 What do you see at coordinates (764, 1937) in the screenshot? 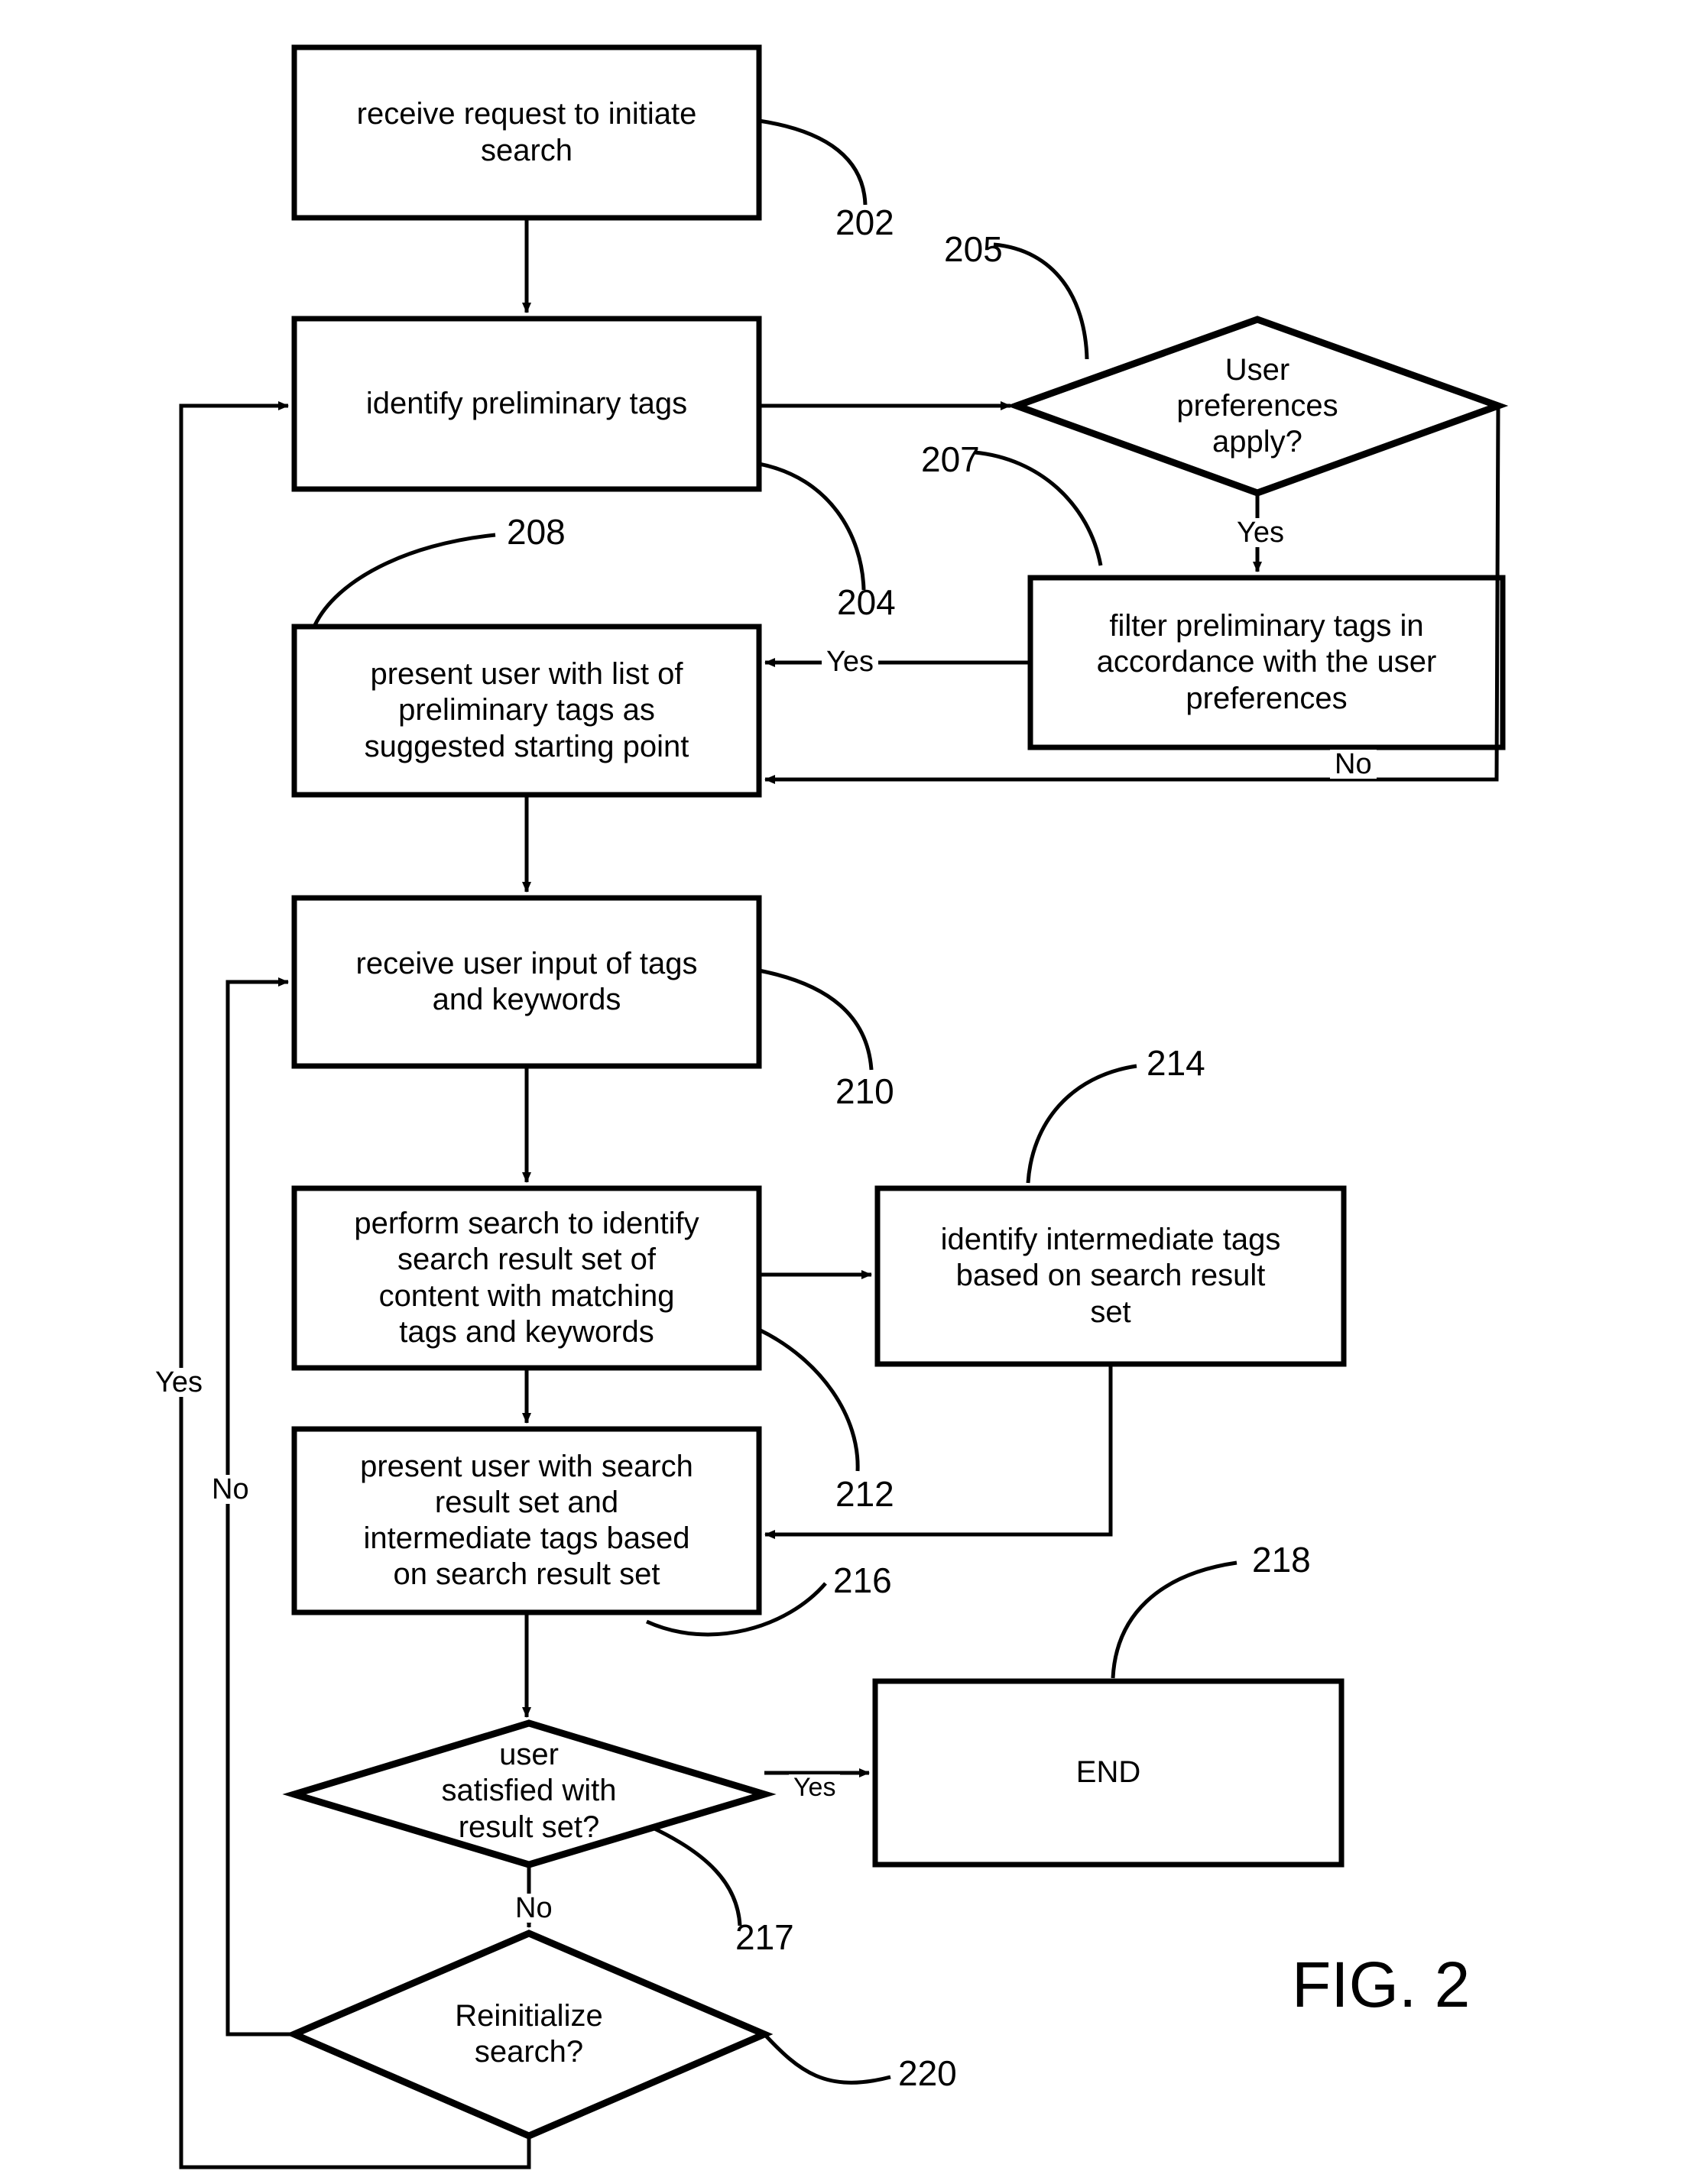
I see `ref-numeral-217: 217` at bounding box center [764, 1937].